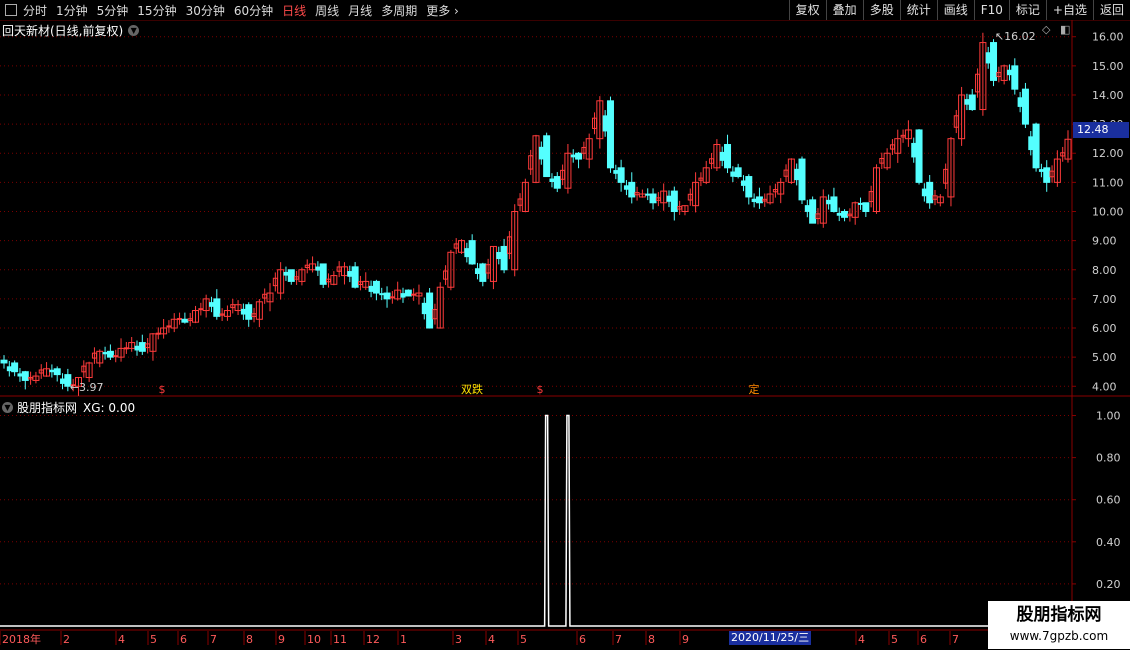 The image size is (1130, 650). I want to click on cursor-date: 2020/11/25/三, so click(770, 638).